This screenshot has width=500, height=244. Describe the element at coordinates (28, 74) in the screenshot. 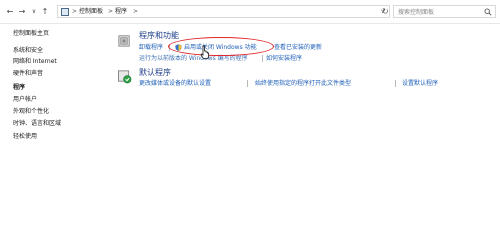

I see `sidebar-item-hardware-sound: 硬件和声音` at that location.